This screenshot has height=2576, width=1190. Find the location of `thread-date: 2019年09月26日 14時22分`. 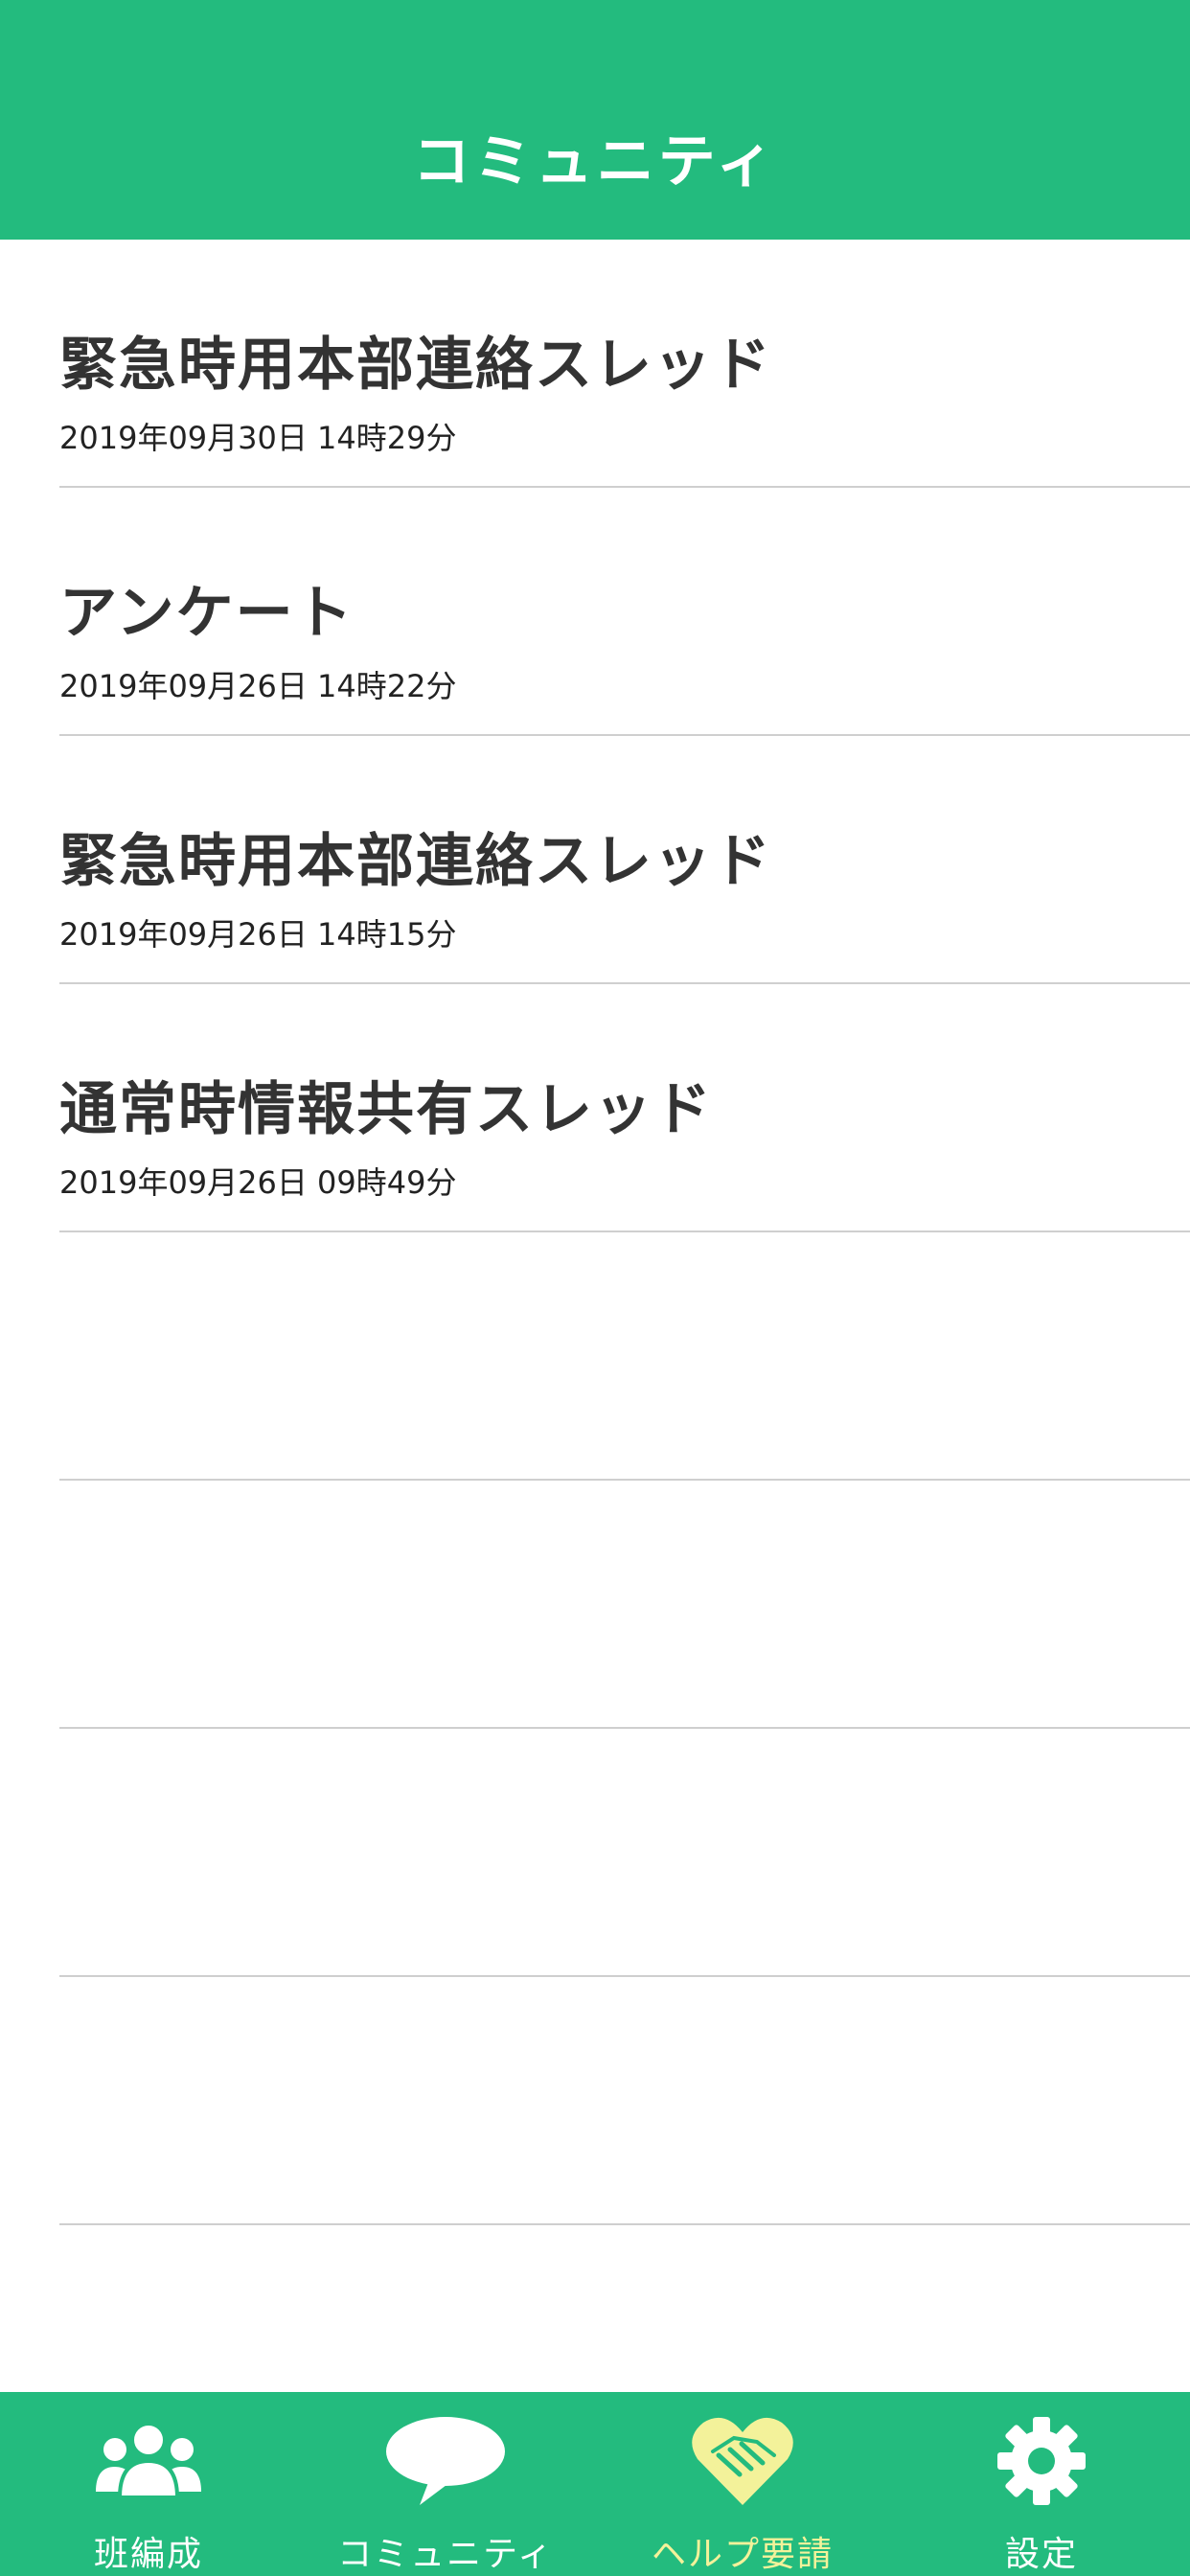

thread-date: 2019年09月26日 14時22分 is located at coordinates (258, 686).